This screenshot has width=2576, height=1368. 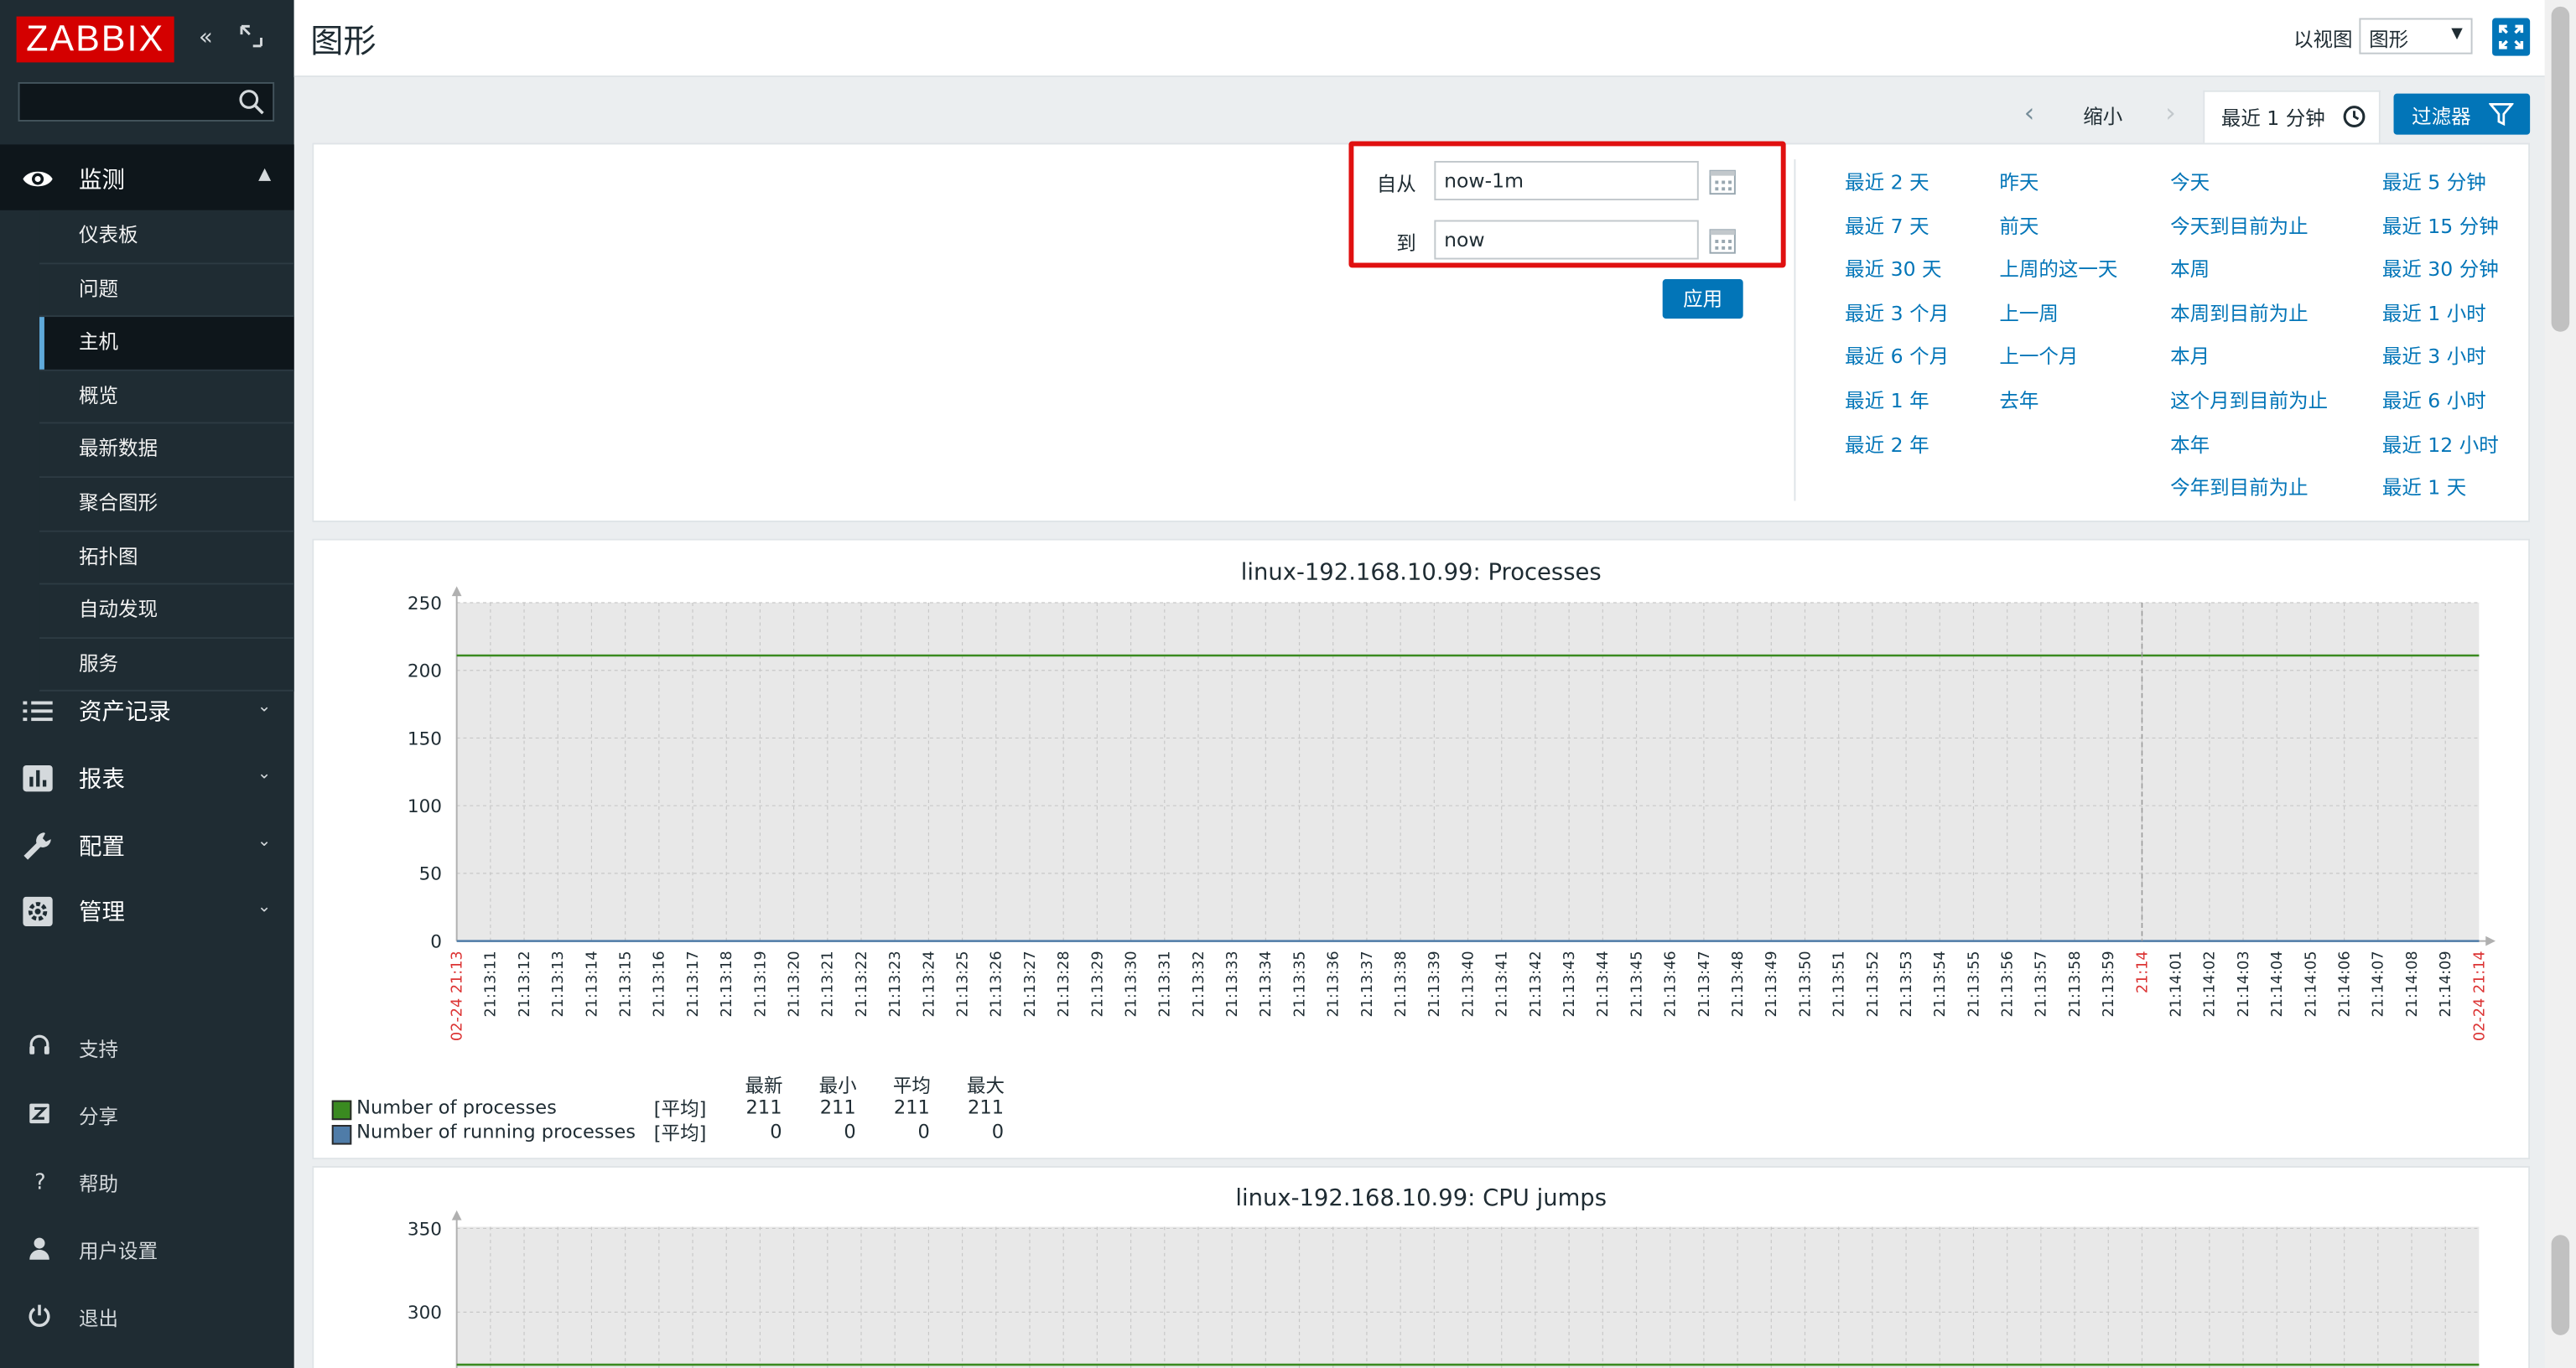 What do you see at coordinates (2190, 444) in the screenshot?
I see `quick-time-link: 本年` at bounding box center [2190, 444].